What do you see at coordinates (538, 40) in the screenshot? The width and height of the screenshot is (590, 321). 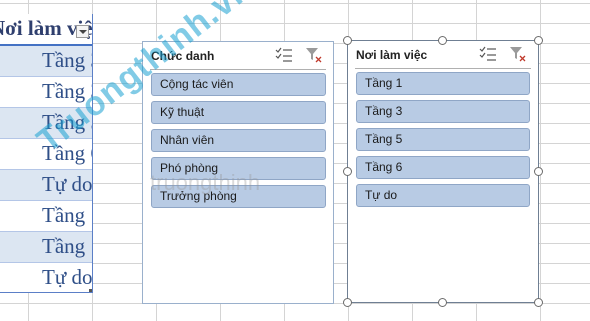 I see `resize-handle-top-right` at bounding box center [538, 40].